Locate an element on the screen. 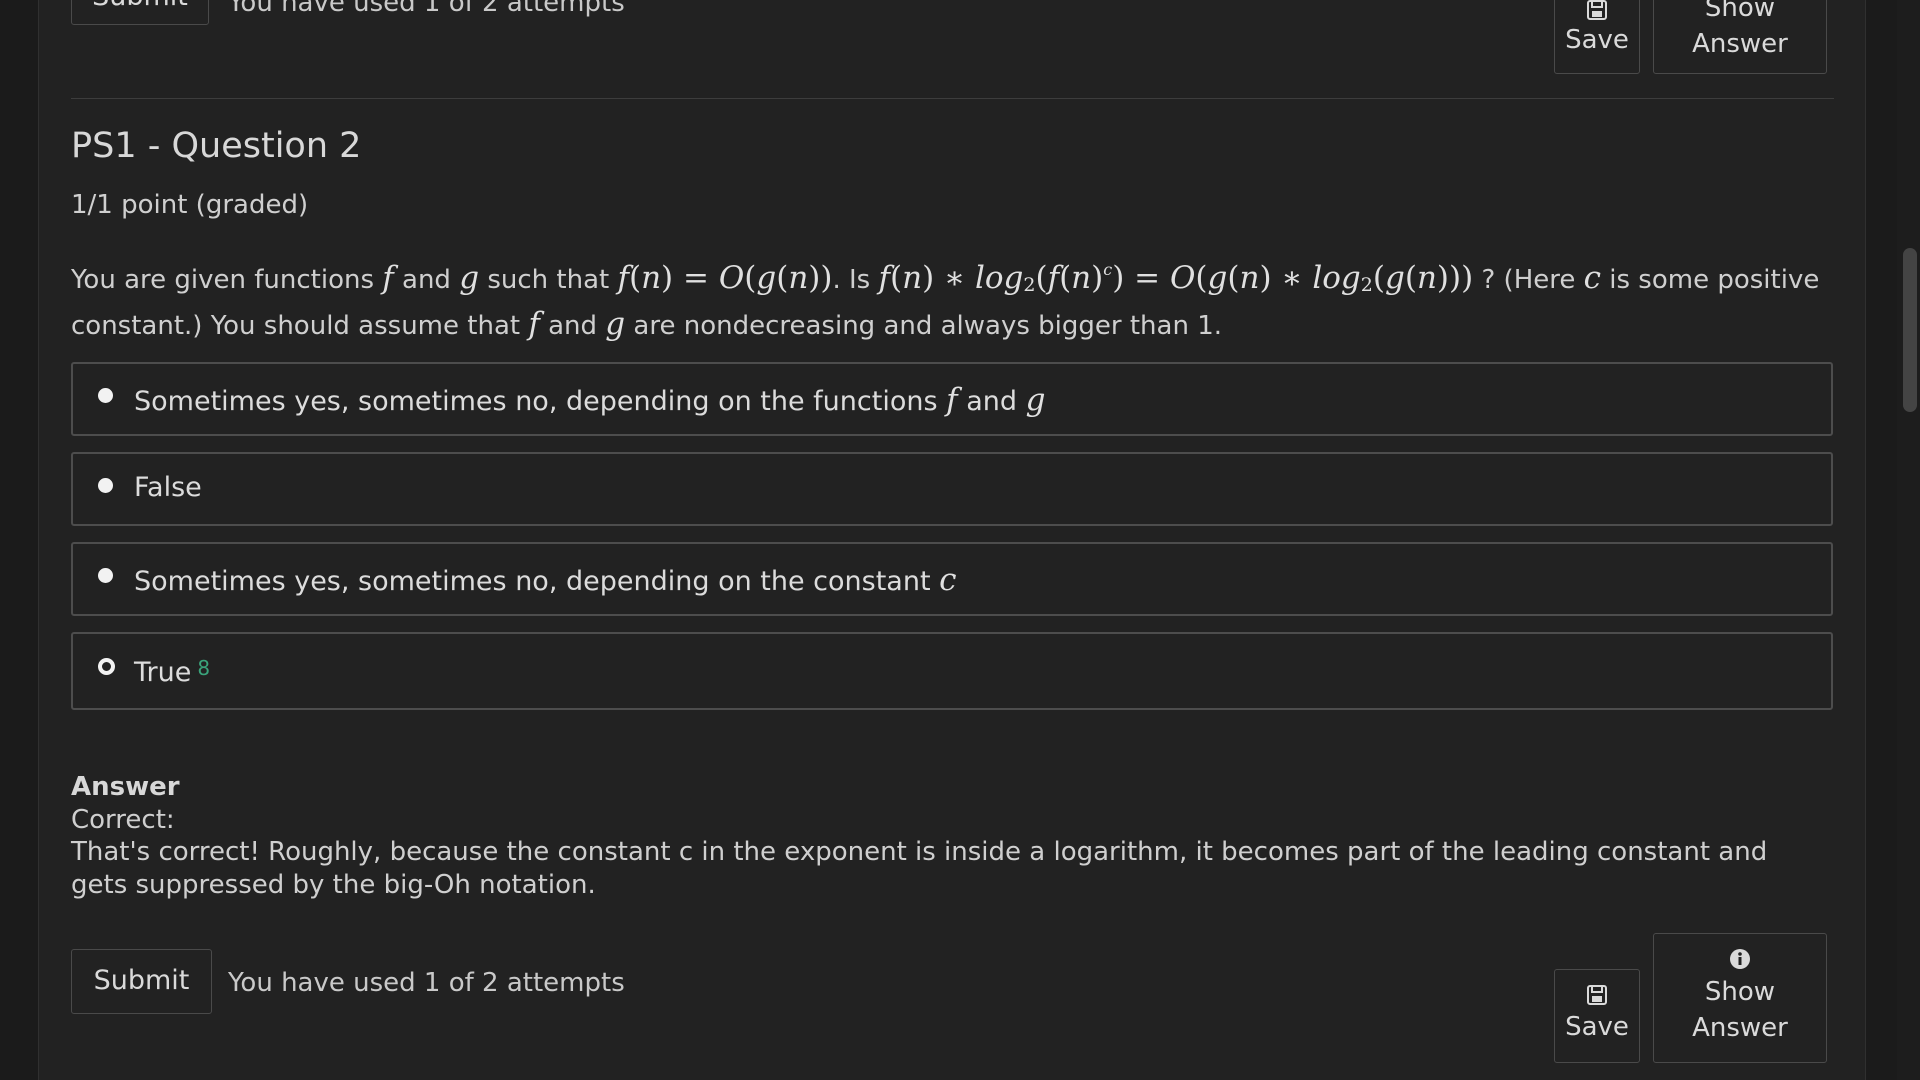  save-label: Save is located at coordinates (1597, 1027).